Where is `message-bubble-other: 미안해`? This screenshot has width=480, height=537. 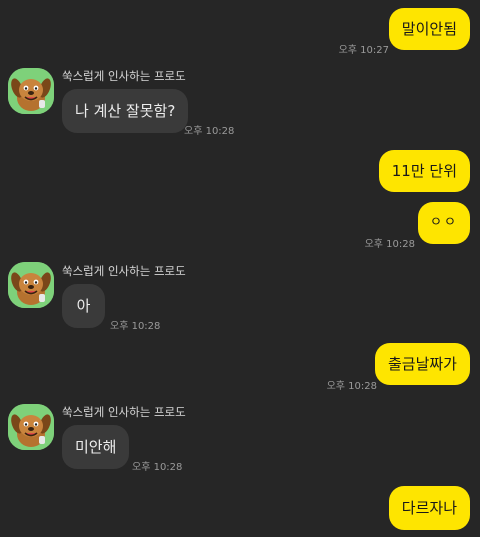
message-bubble-other: 미안해 is located at coordinates (96, 447).